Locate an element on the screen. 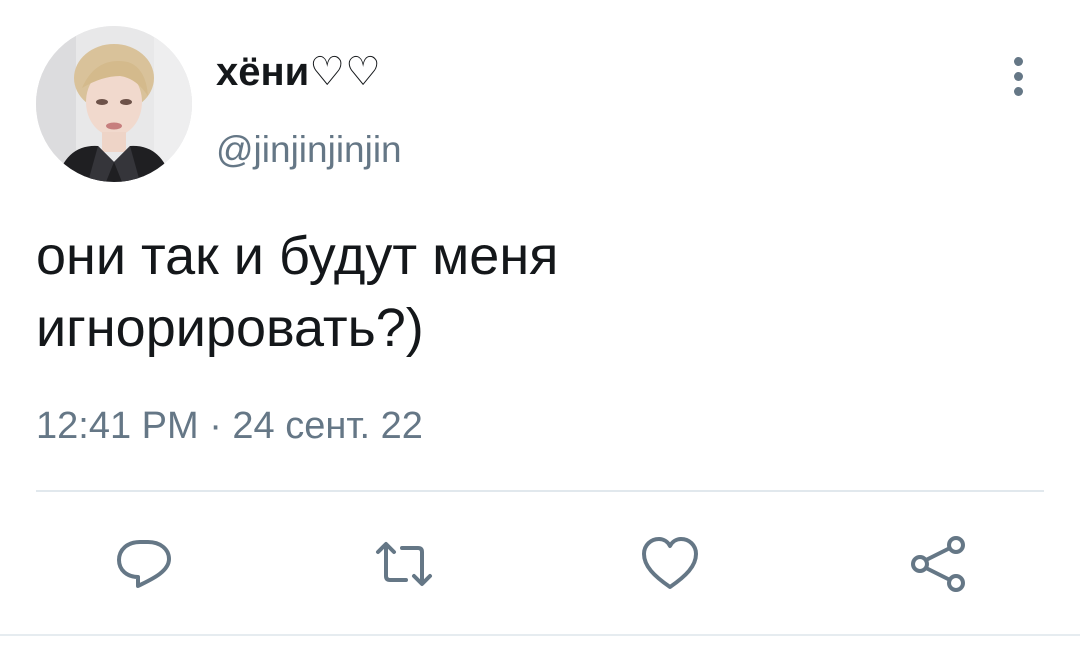  avatar-image is located at coordinates (114, 104).